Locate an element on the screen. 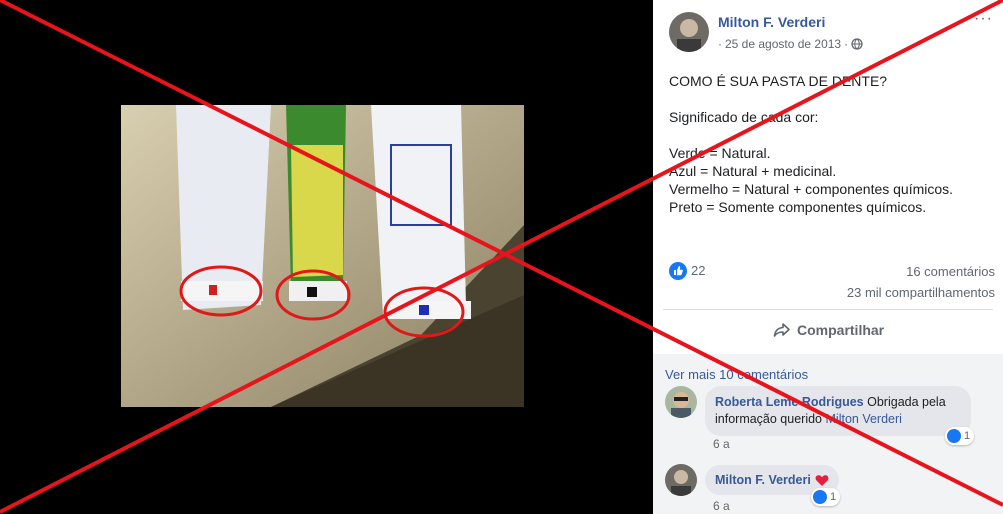 The height and width of the screenshot is (514, 1003). post-meta: · 25 de agosto de 2013 · is located at coordinates (790, 44).